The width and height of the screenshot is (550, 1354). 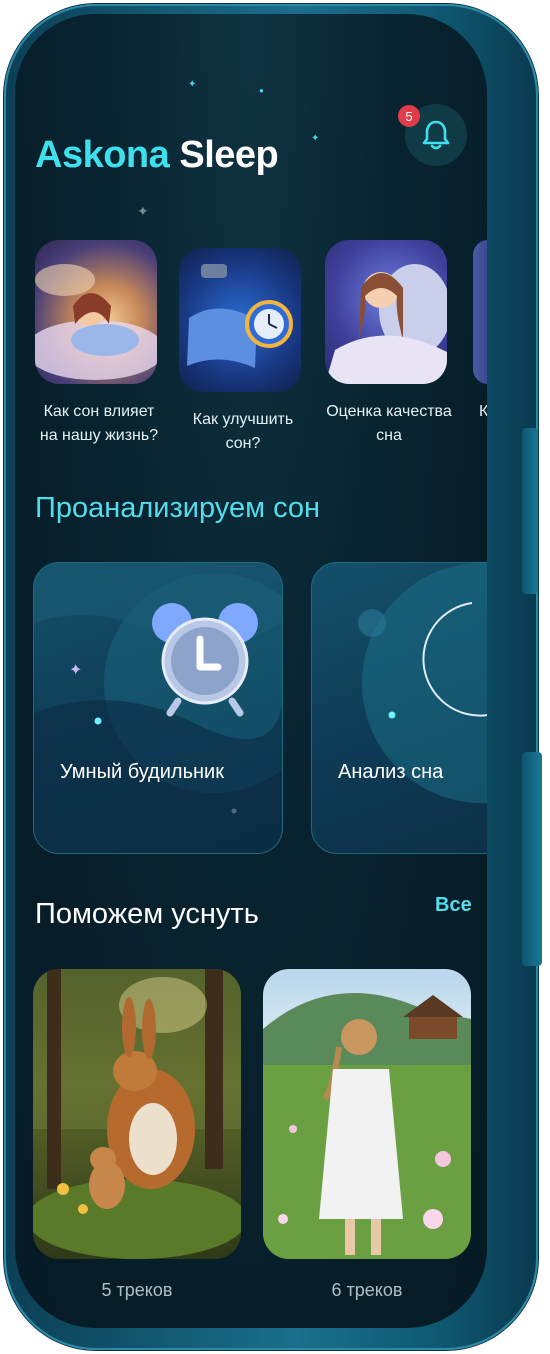 I want to click on story-card: К, so click(x=480, y=332).